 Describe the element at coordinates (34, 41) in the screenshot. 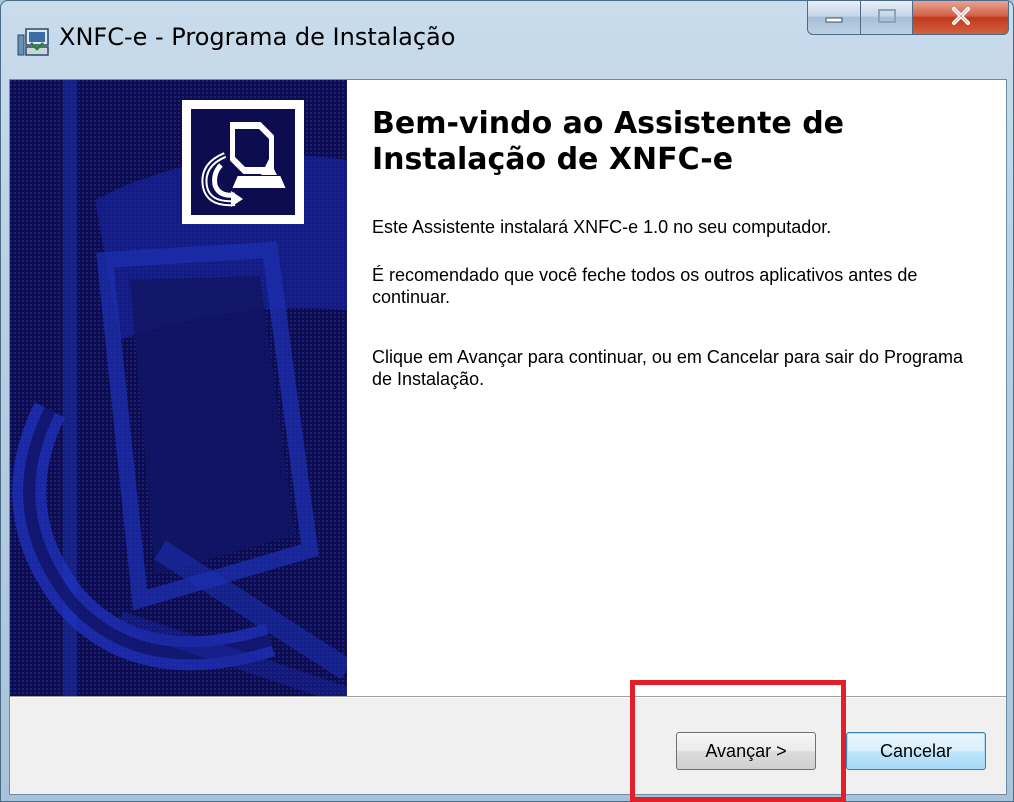

I see `installer-app-icon` at that location.